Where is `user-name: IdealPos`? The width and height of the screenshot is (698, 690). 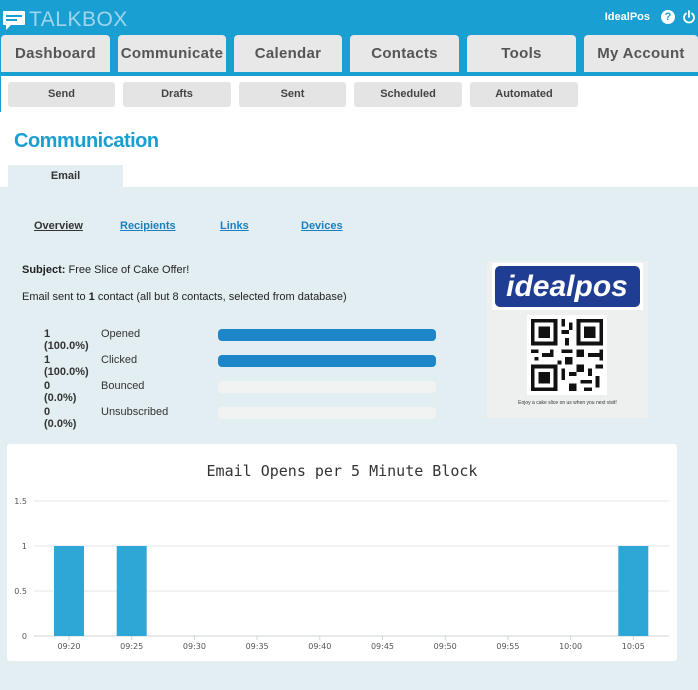
user-name: IdealPos is located at coordinates (627, 17).